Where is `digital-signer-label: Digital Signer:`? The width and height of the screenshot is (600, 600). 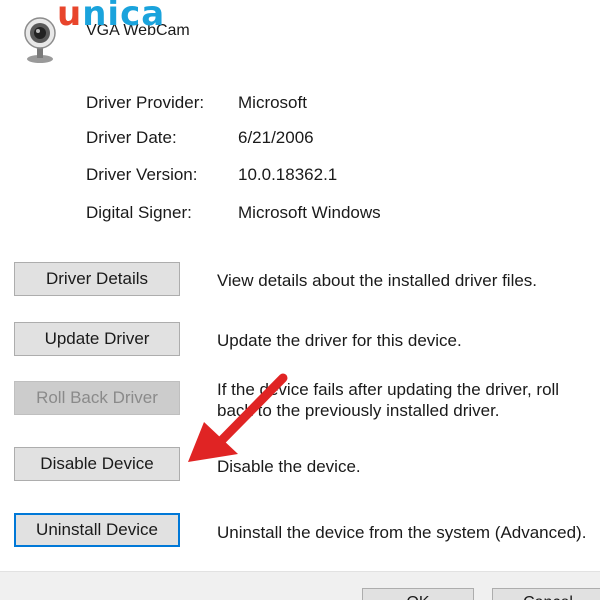
digital-signer-label: Digital Signer: is located at coordinates (139, 212).